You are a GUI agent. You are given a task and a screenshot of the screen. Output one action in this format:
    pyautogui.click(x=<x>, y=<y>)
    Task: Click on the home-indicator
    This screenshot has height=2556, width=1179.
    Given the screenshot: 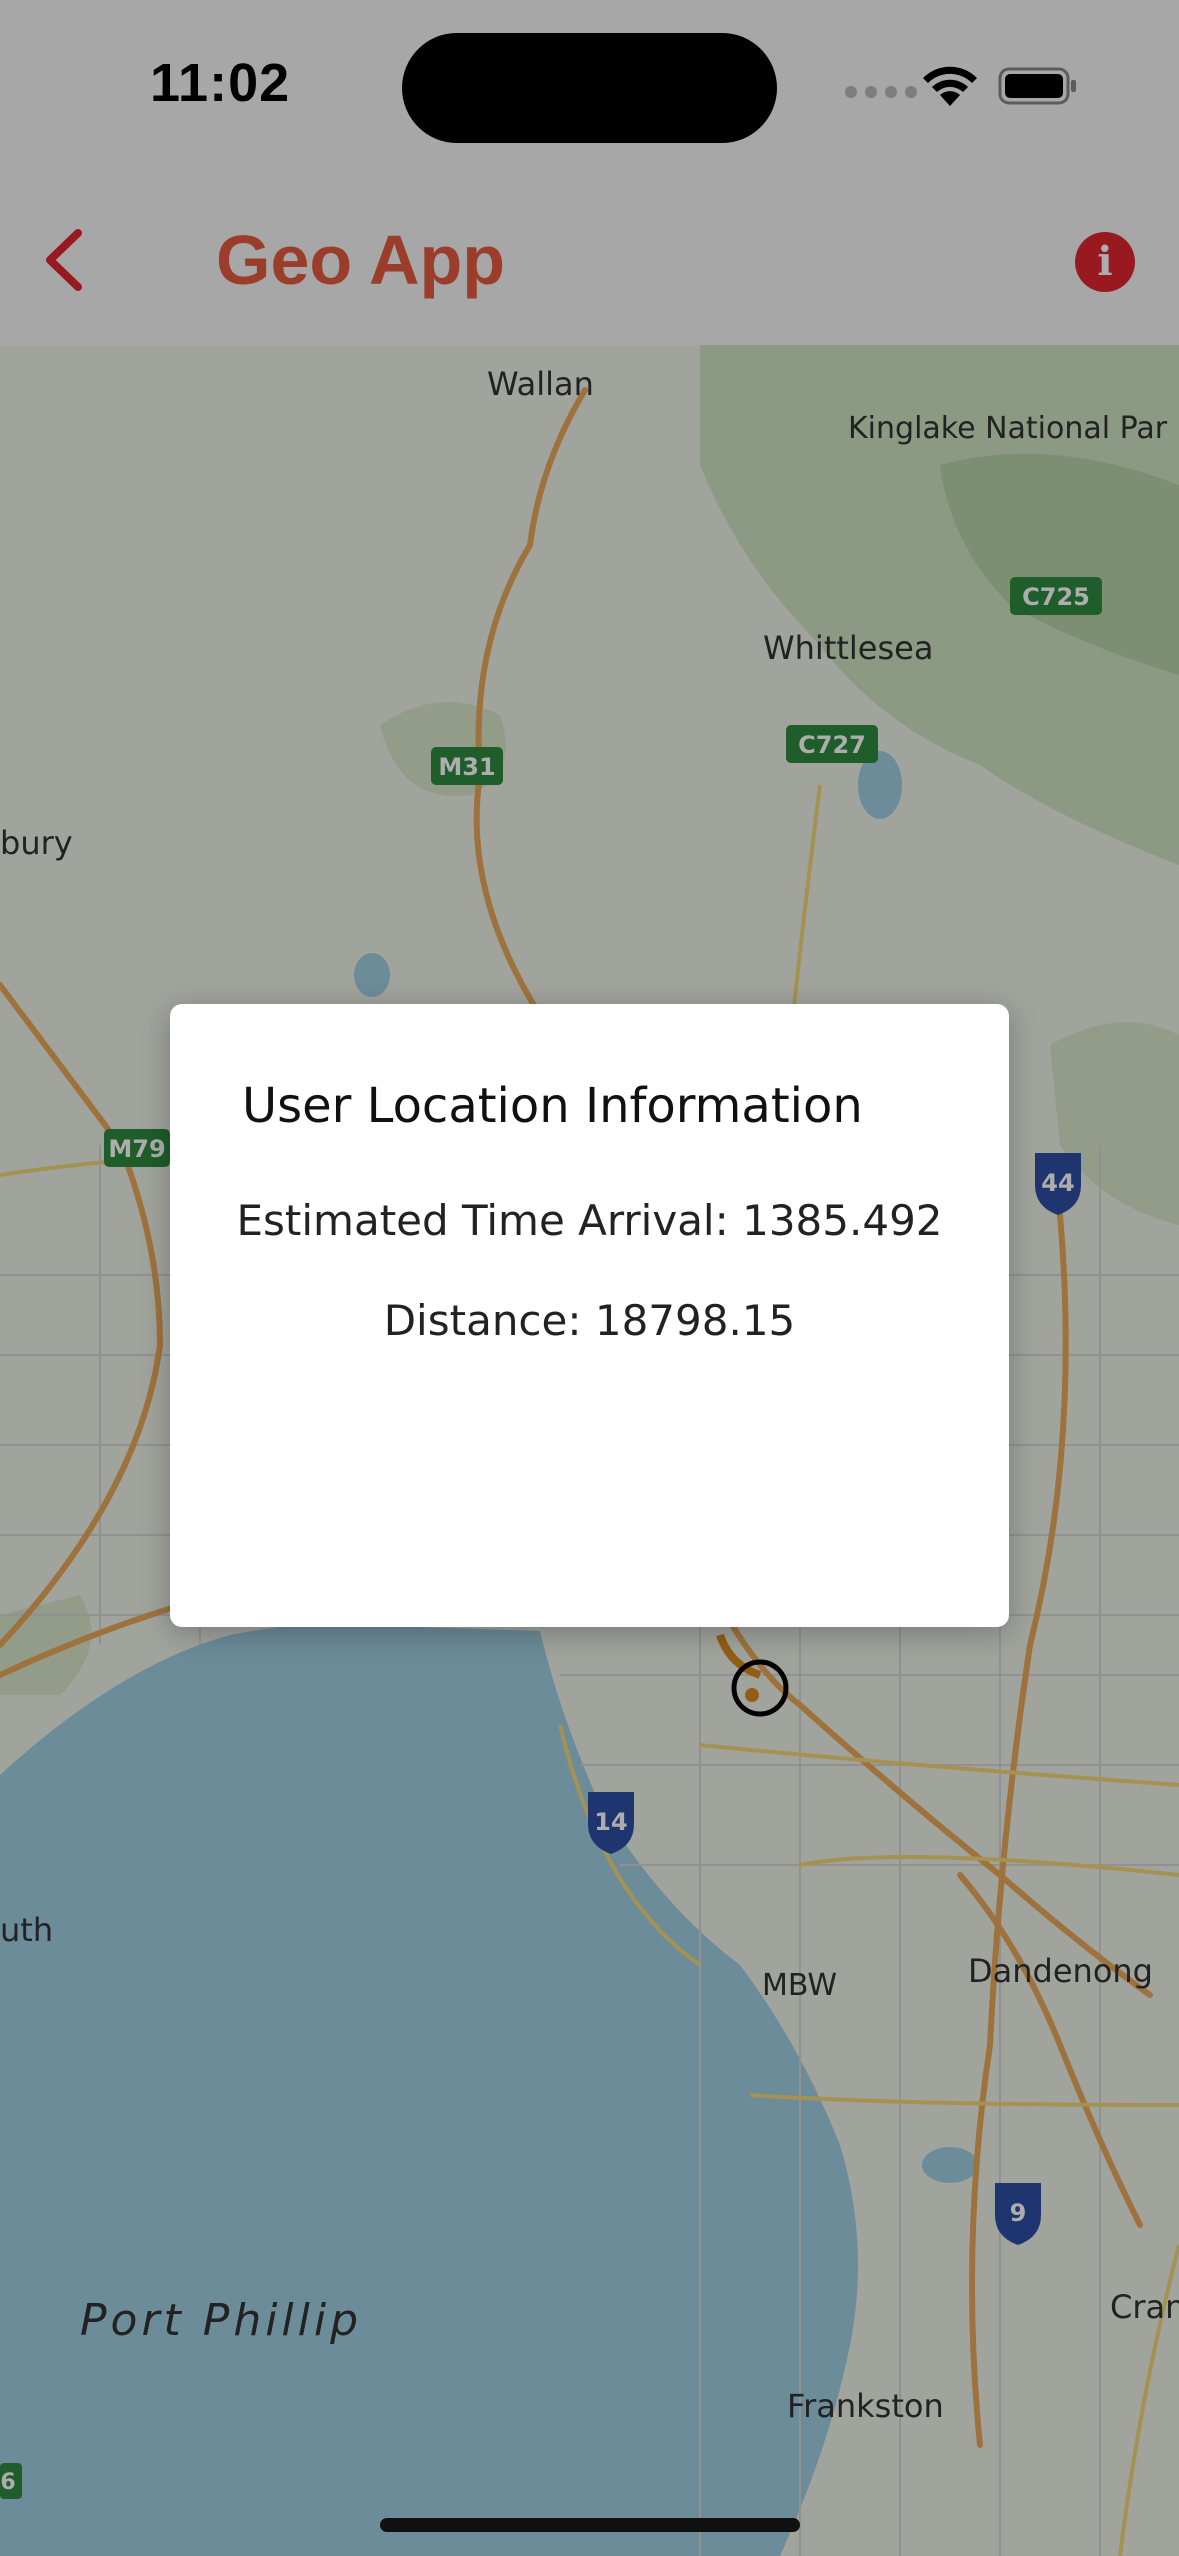 What is the action you would take?
    pyautogui.click(x=590, y=2525)
    